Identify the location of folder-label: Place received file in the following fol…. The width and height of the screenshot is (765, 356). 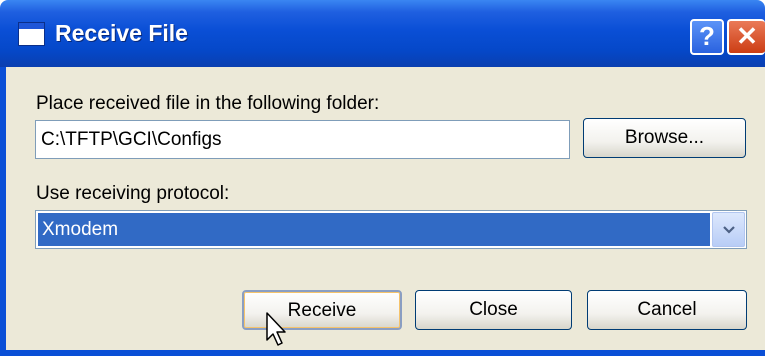
(208, 103).